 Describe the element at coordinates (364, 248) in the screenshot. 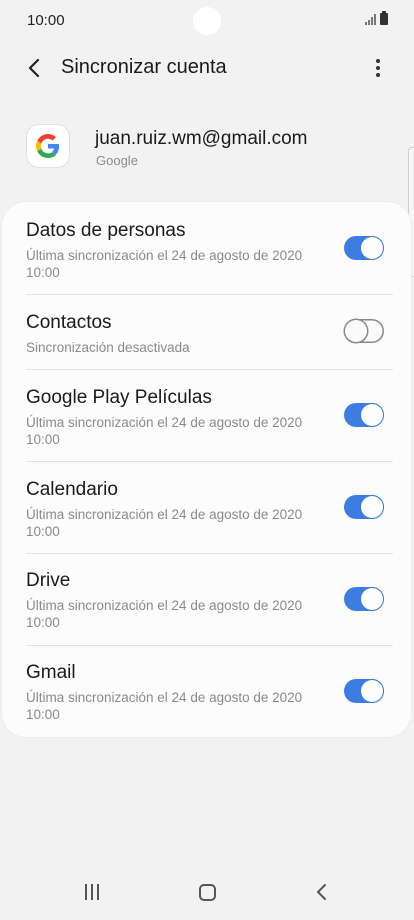

I see `toggle-datos-de-personas` at that location.